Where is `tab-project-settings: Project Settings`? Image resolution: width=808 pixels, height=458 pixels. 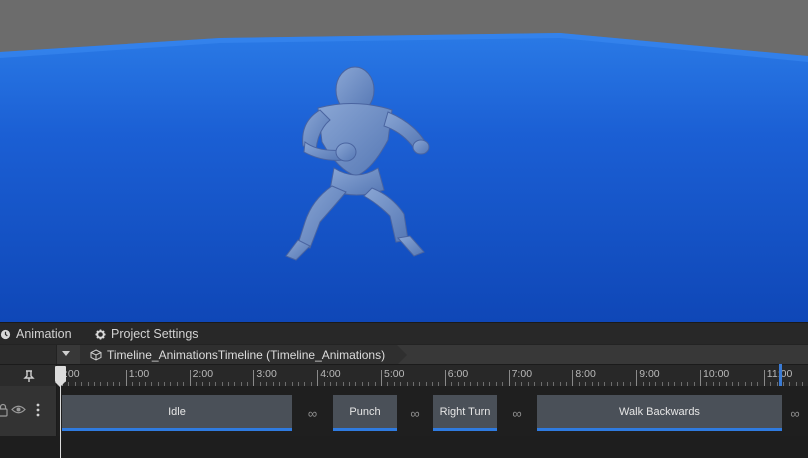
tab-project-settings: Project Settings is located at coordinates (147, 334).